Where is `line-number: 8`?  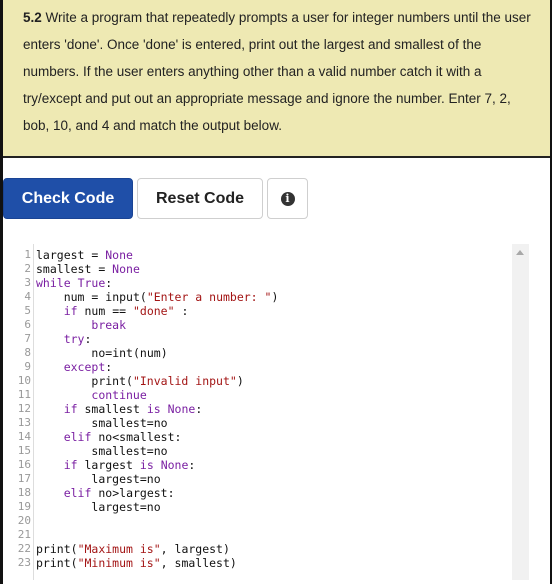 line-number: 8 is located at coordinates (27, 352).